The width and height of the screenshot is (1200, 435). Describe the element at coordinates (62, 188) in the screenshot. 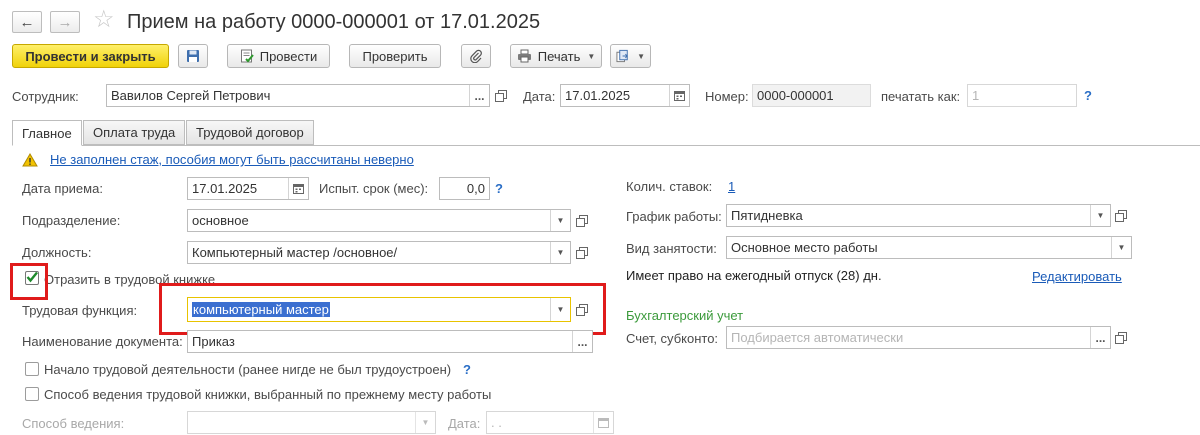

I see `hire-date-label: Дата приема:` at that location.